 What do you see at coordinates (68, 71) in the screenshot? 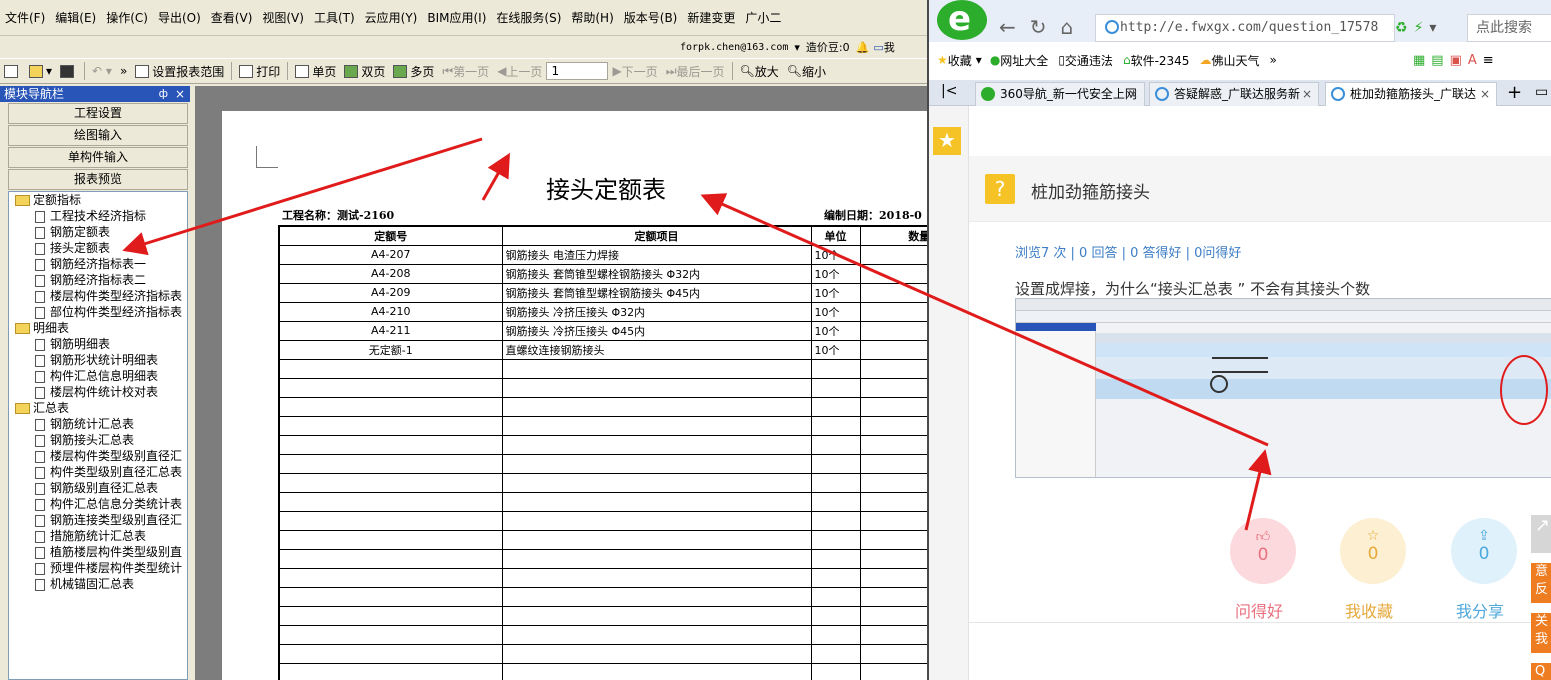
I see `save-button` at bounding box center [68, 71].